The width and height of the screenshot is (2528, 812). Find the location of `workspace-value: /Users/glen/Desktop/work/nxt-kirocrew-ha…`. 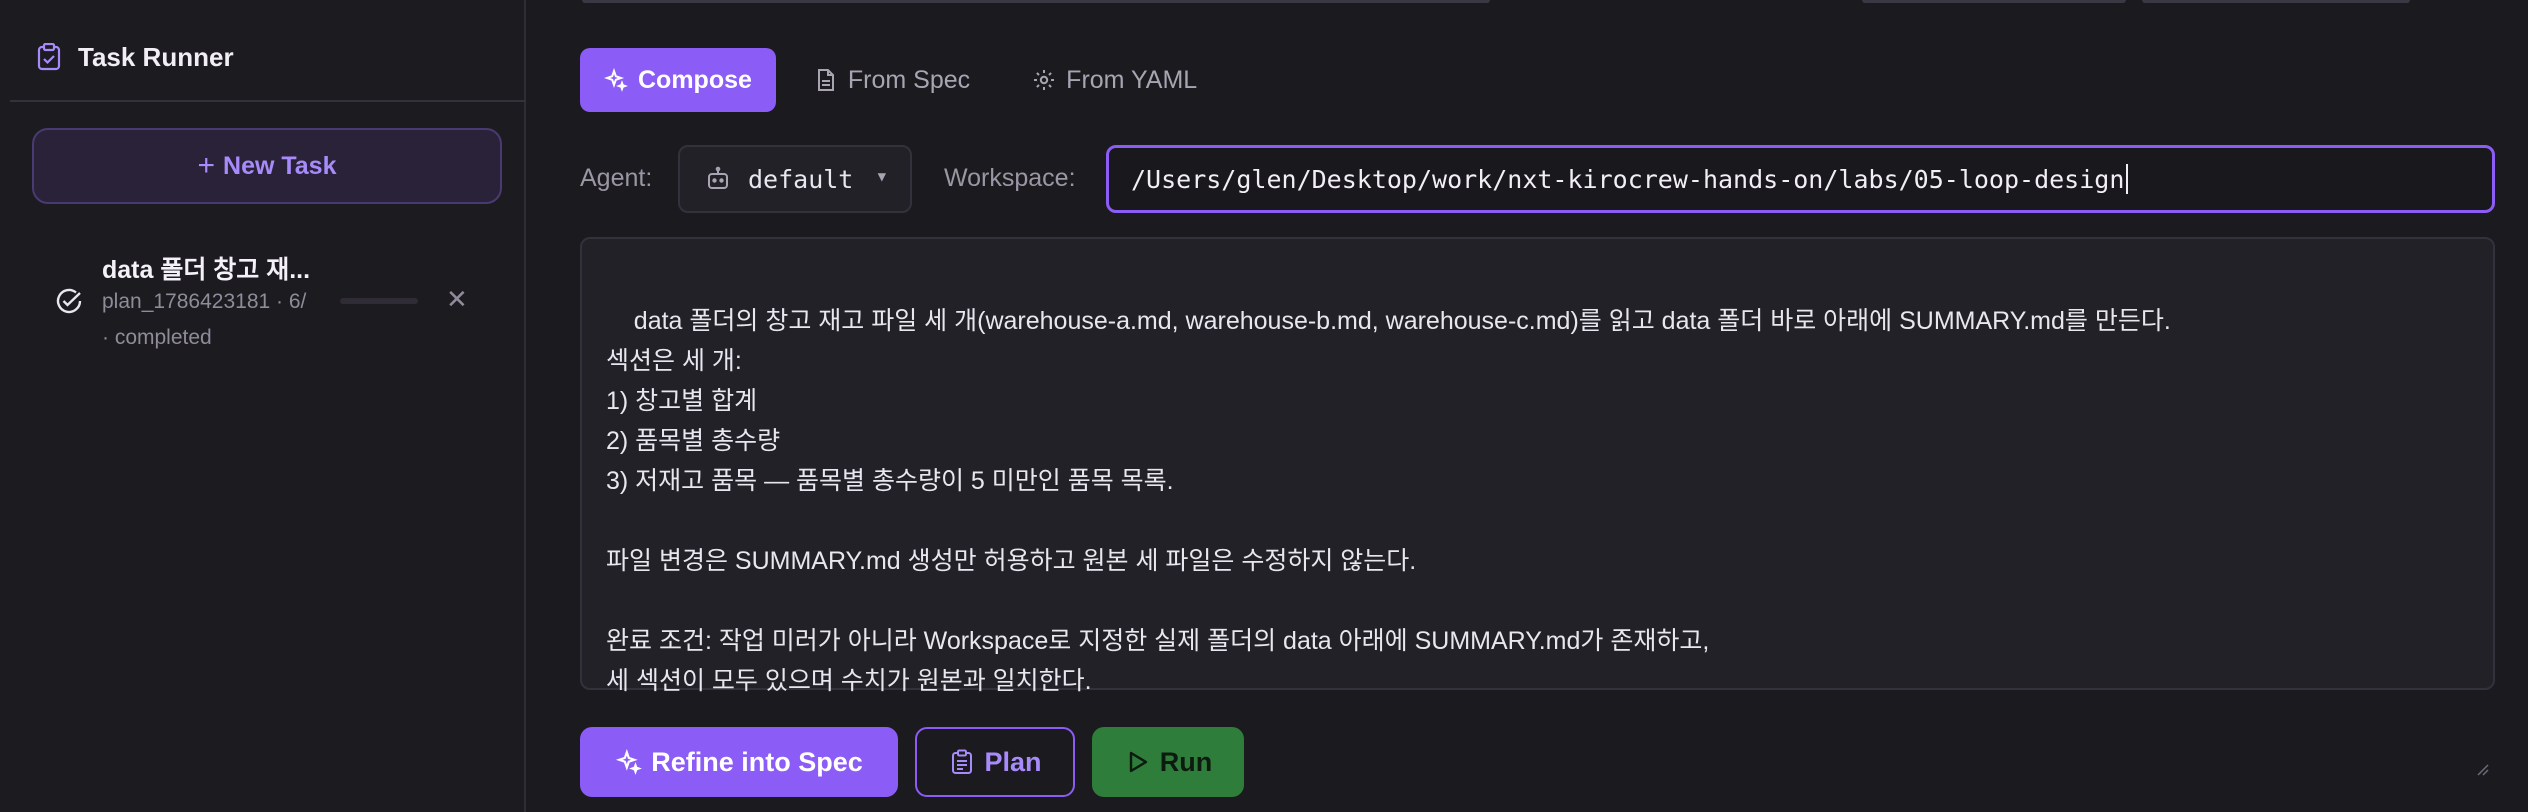

workspace-value: /Users/glen/Desktop/work/nxt-kirocrew-ha… is located at coordinates (1628, 179).